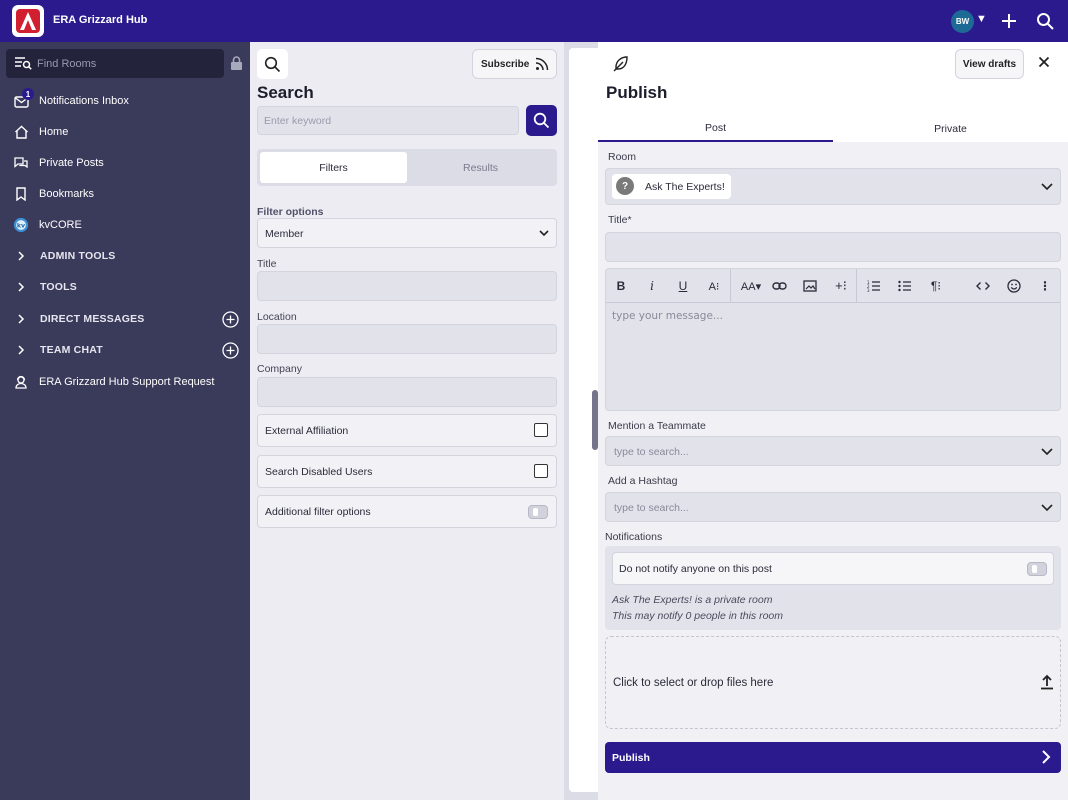  I want to click on emoji-icon, so click(1014, 286).